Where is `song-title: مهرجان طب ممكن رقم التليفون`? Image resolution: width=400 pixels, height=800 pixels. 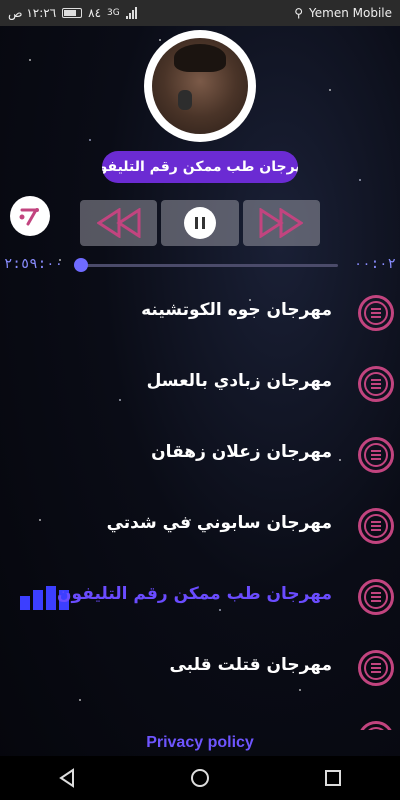 song-title: مهرجان طب ممكن رقم التليفون is located at coordinates (194, 594).